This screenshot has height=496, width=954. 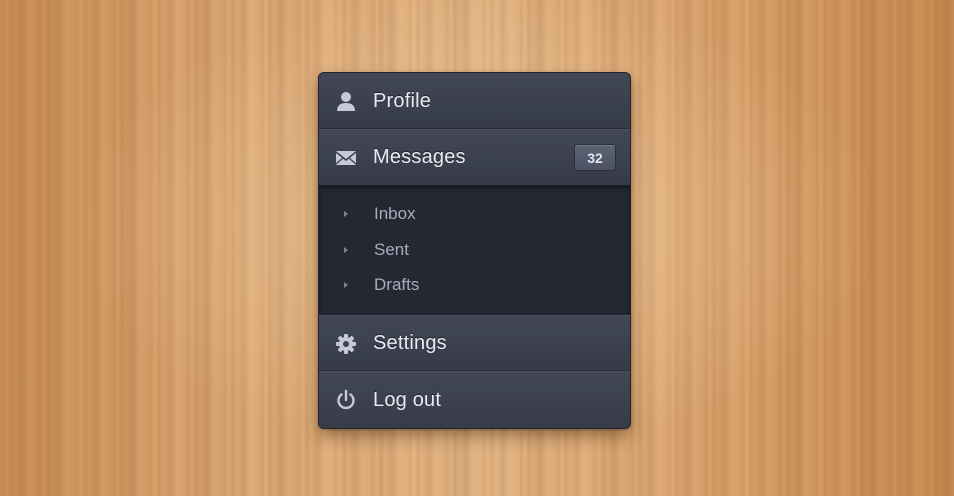 What do you see at coordinates (402, 100) in the screenshot?
I see `menu-item-label: Profile` at bounding box center [402, 100].